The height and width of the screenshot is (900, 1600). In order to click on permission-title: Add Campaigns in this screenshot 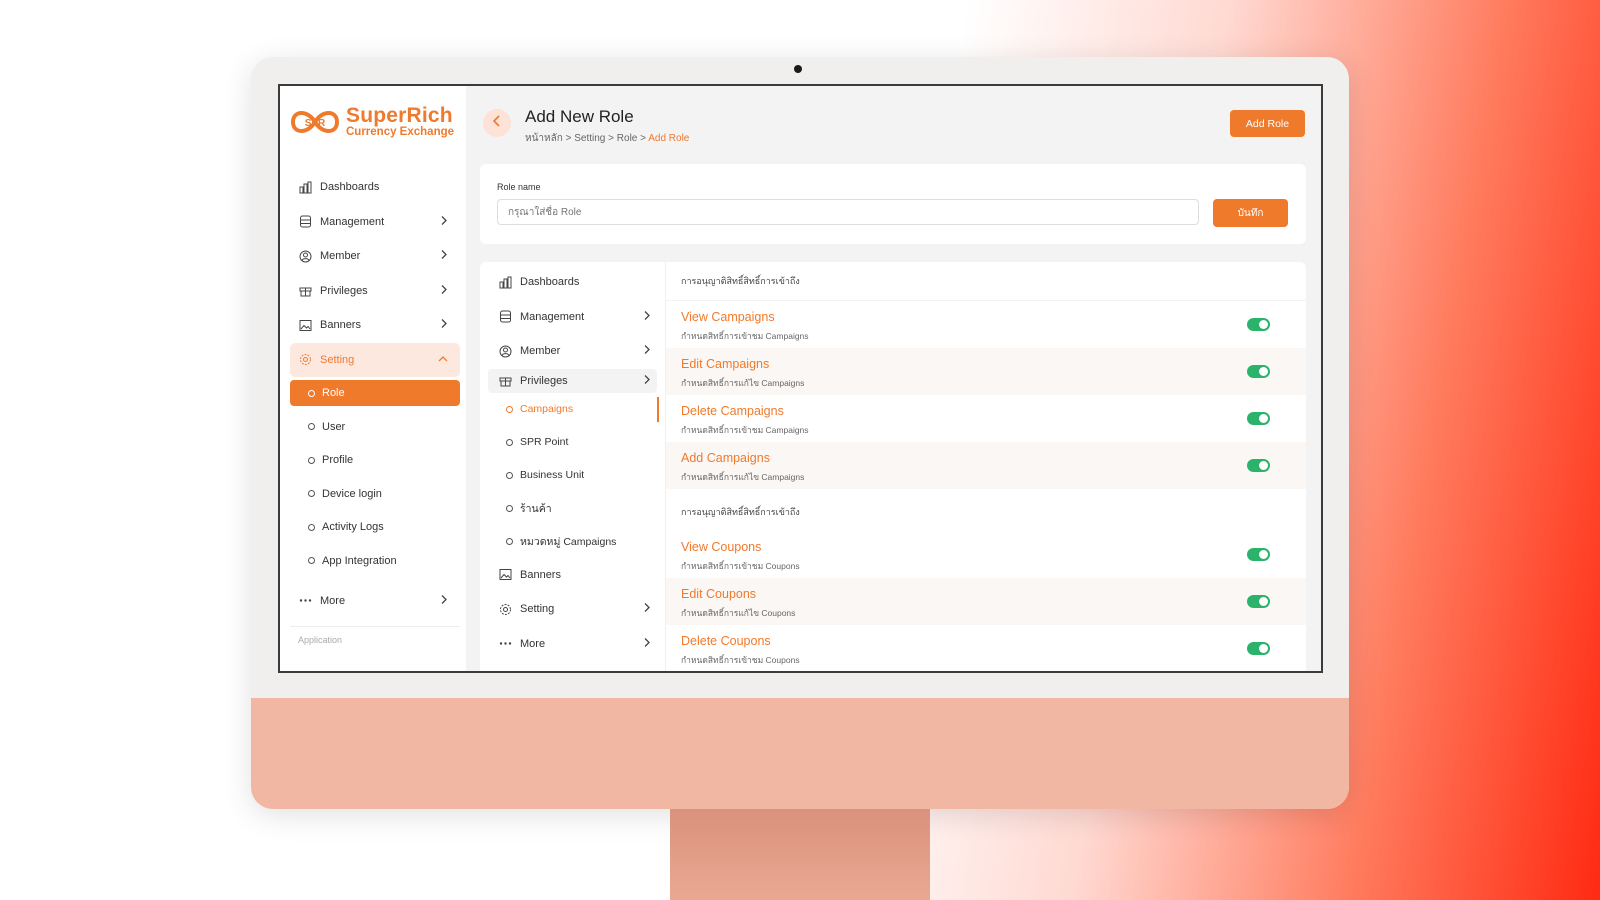, I will do `click(725, 458)`.